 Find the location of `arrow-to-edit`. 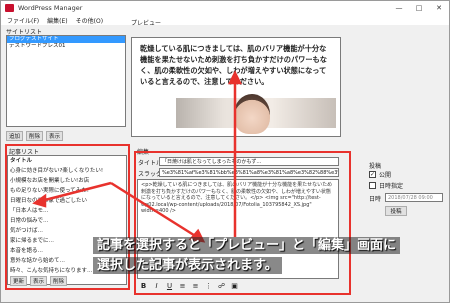

arrow-to-edit is located at coordinates (154, 210).